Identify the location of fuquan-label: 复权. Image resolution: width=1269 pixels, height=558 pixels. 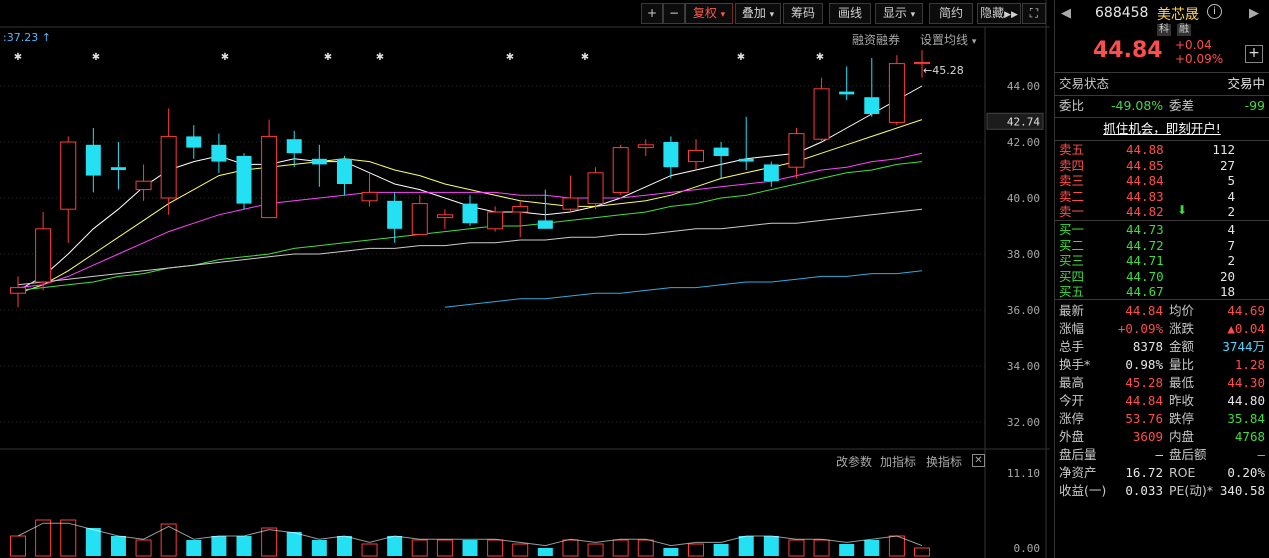
(704, 13).